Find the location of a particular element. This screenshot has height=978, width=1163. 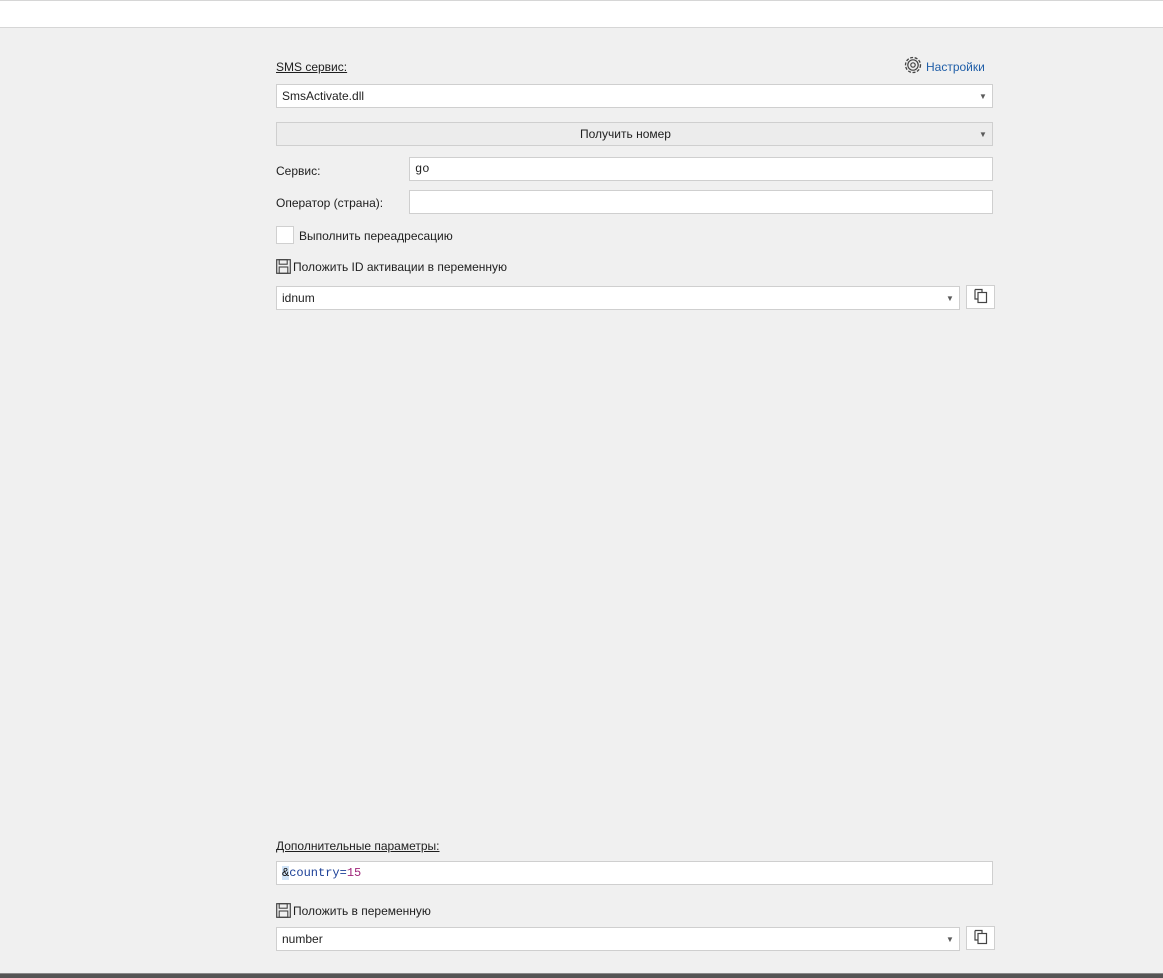

save-var-toggle: Положить в переменную is located at coordinates (353, 910).